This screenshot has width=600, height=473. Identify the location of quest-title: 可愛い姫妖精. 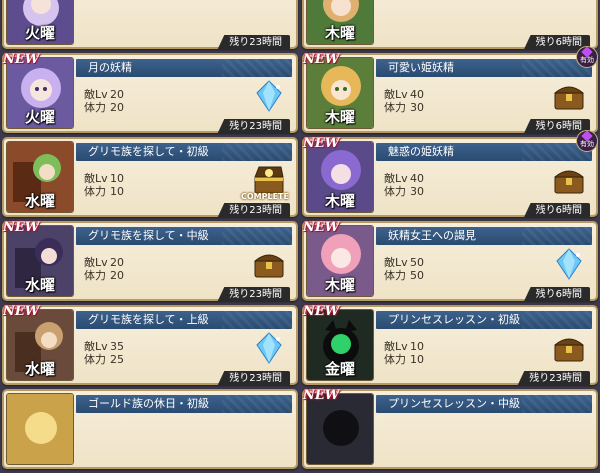
(484, 68).